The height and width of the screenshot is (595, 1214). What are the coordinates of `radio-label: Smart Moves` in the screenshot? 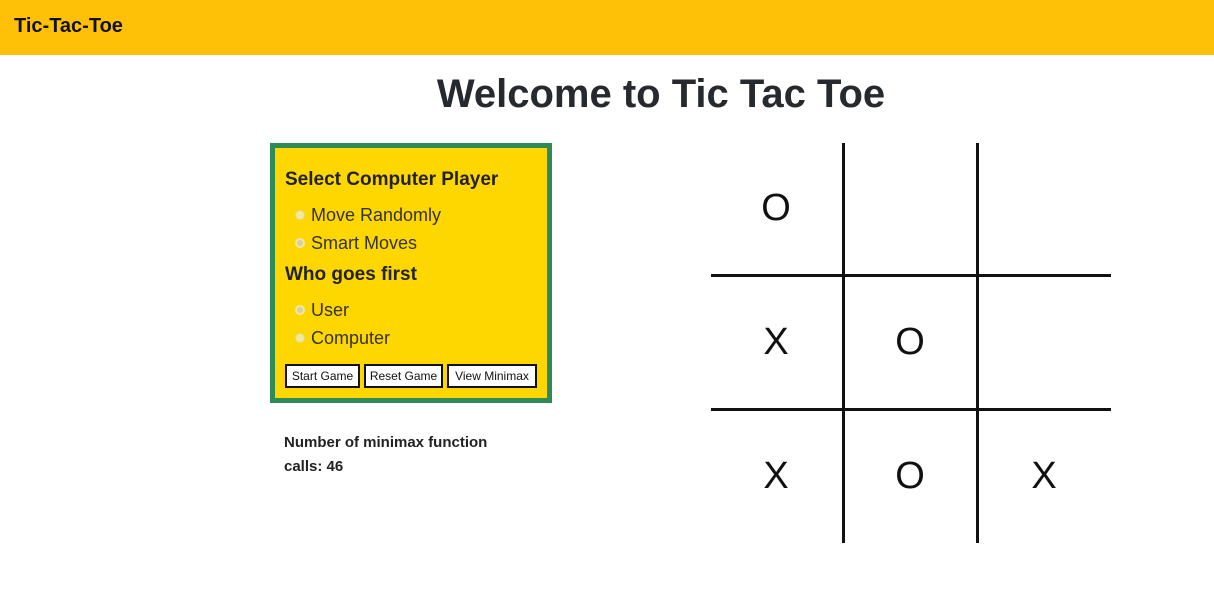 It's located at (364, 242).